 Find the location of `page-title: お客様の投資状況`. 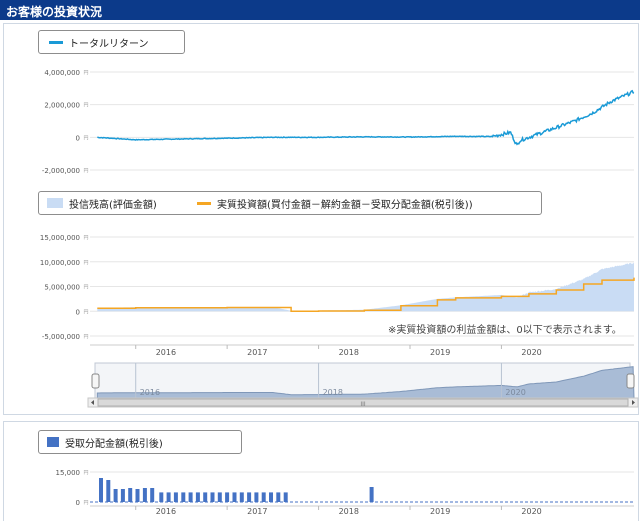

page-title: お客様の投資状況 is located at coordinates (54, 12).